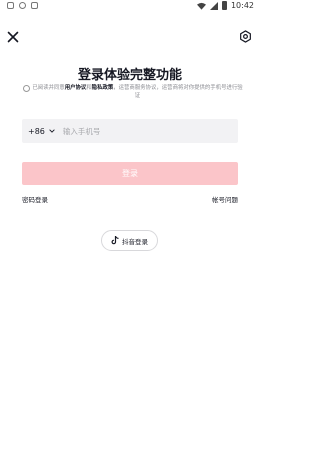 This screenshot has width=320, height=461. Describe the element at coordinates (130, 7) in the screenshot. I see `status-bar: 10:42` at that location.